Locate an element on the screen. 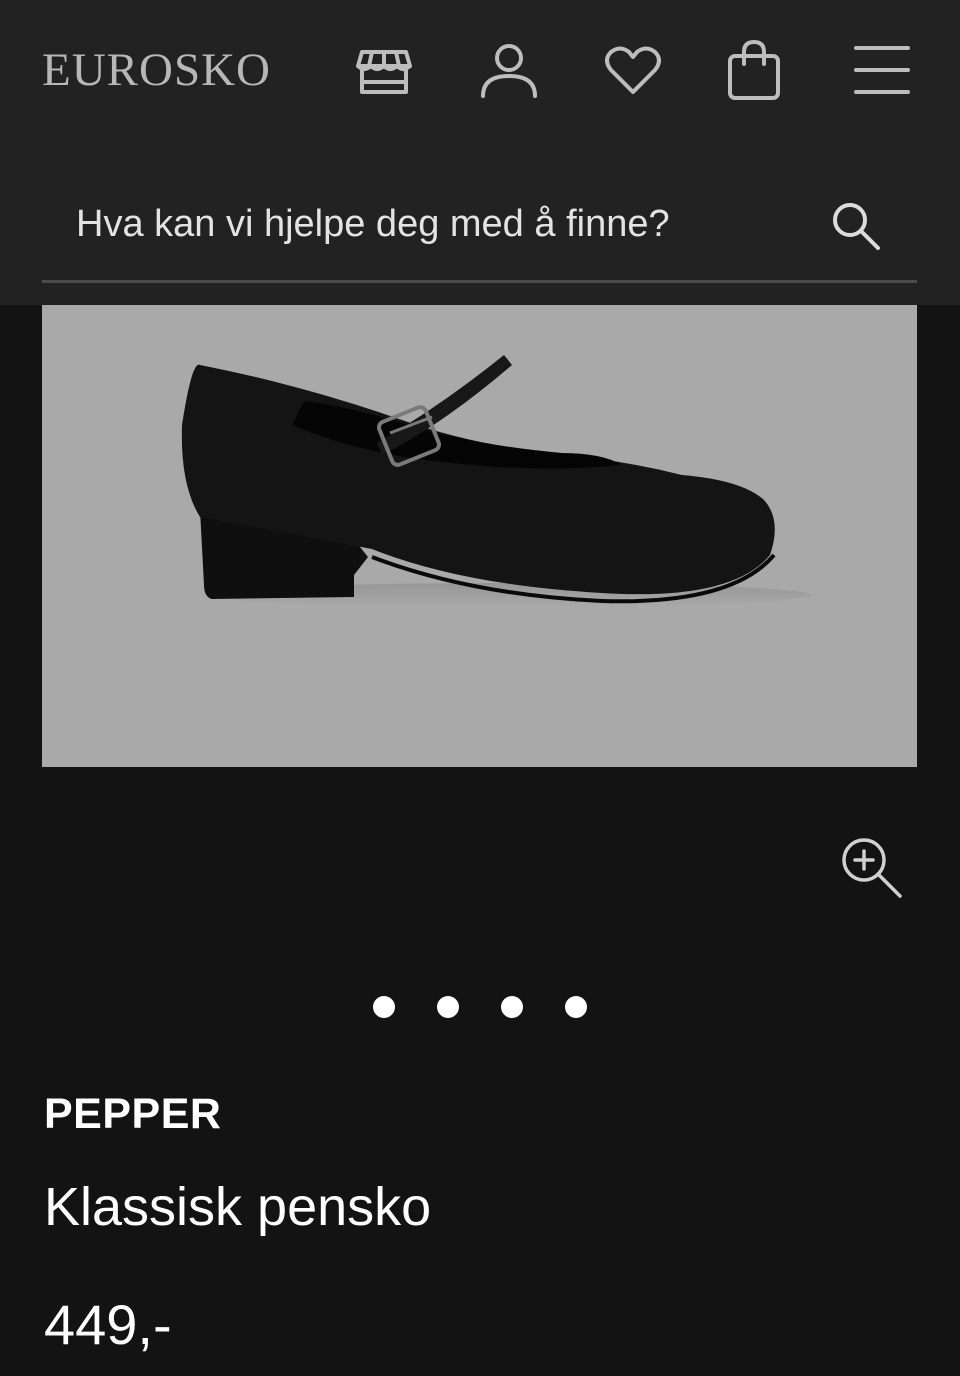 Image resolution: width=960 pixels, height=1376 pixels. gallery-pagination is located at coordinates (480, 1008).